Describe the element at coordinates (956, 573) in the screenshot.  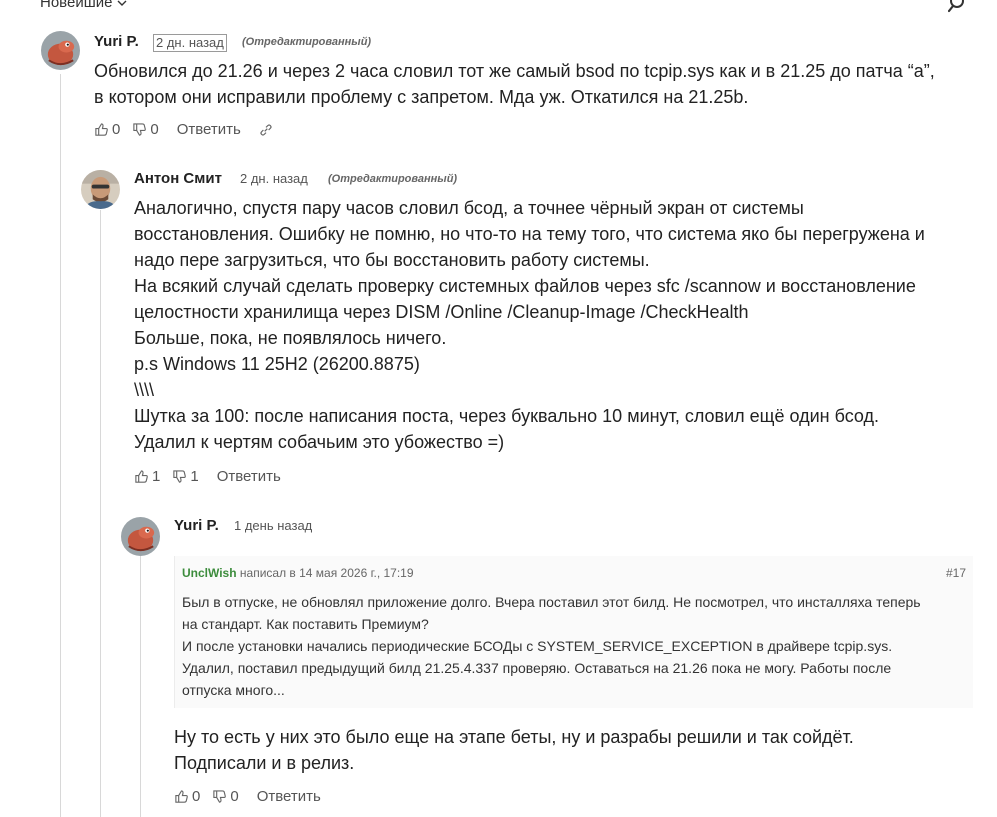
I see `quote-post-number: #17` at that location.